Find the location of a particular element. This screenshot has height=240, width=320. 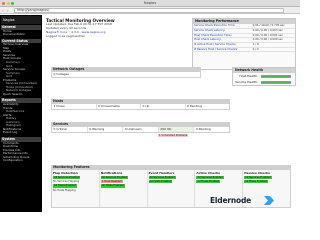

health-label: Host Health: is located at coordinates (248, 76).